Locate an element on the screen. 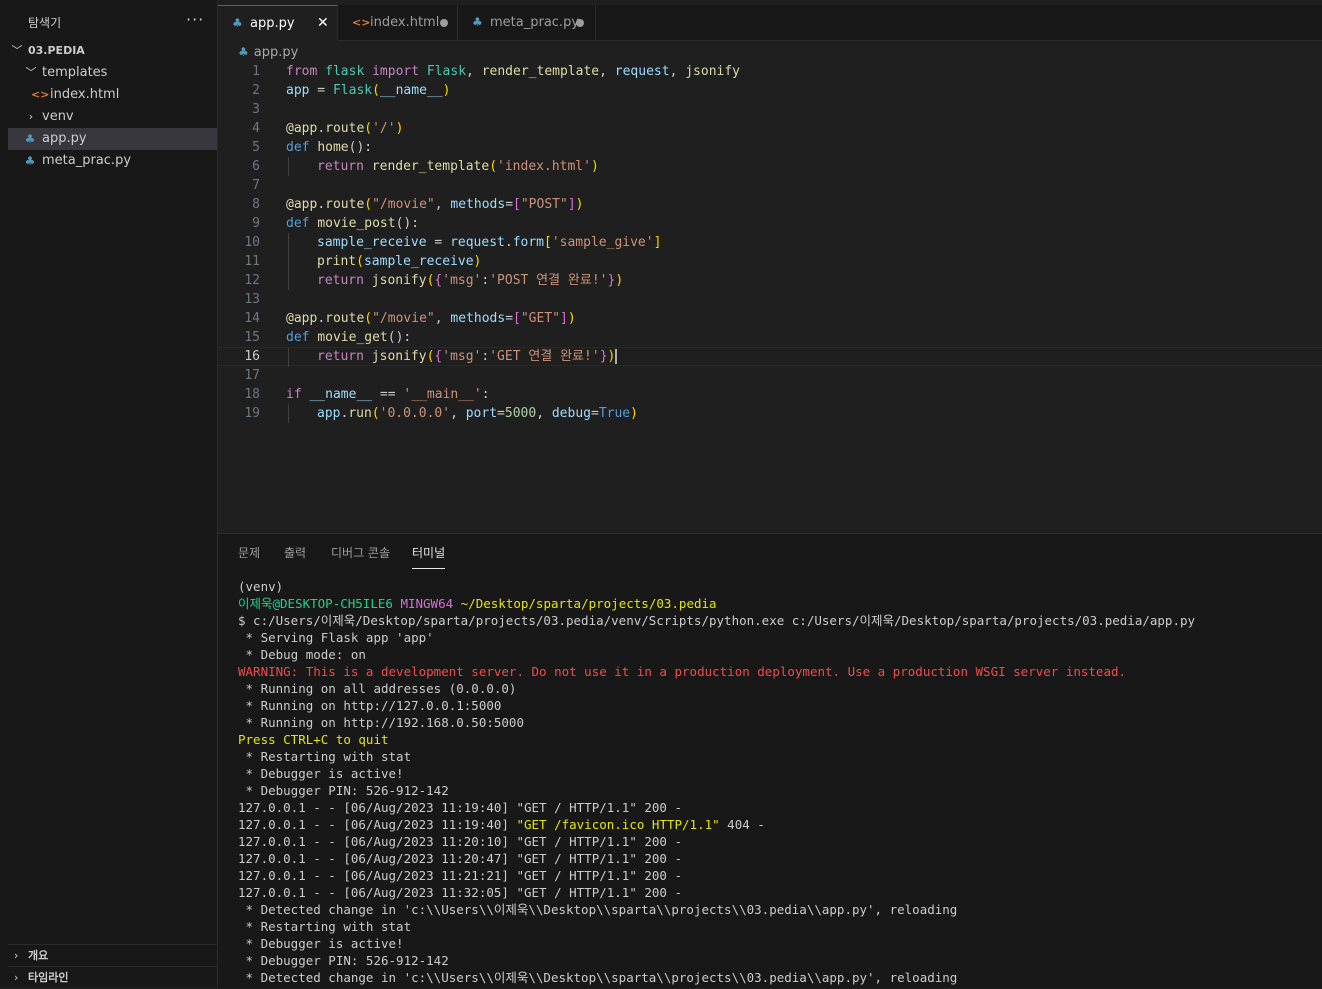  more-actions-icon: ··· is located at coordinates (195, 19).